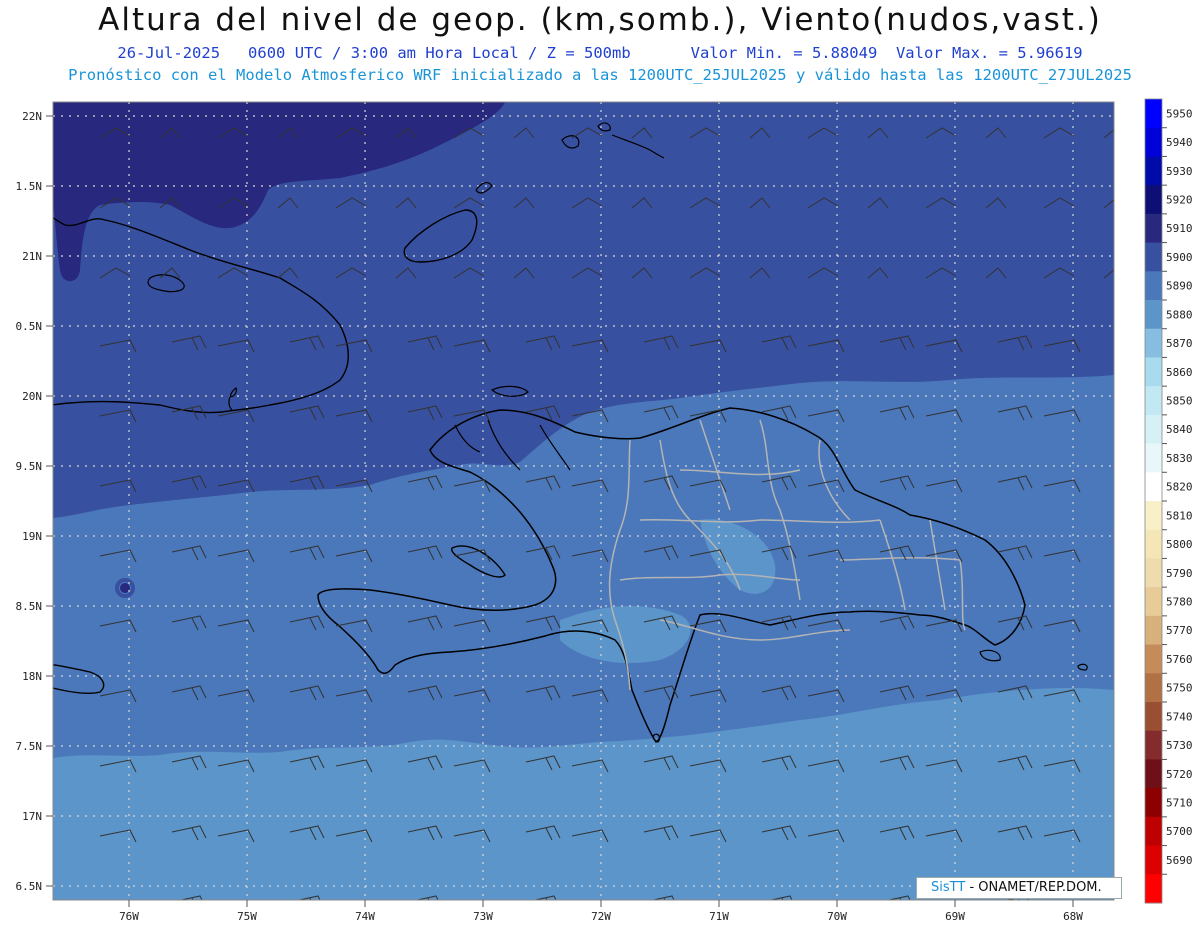 The image size is (1200, 927). What do you see at coordinates (1179, 343) in the screenshot?
I see `colorbar-label: 5870` at bounding box center [1179, 343].